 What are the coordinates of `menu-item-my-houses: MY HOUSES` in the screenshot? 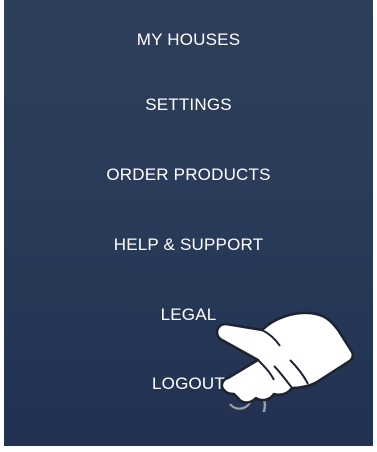 It's located at (188, 40).